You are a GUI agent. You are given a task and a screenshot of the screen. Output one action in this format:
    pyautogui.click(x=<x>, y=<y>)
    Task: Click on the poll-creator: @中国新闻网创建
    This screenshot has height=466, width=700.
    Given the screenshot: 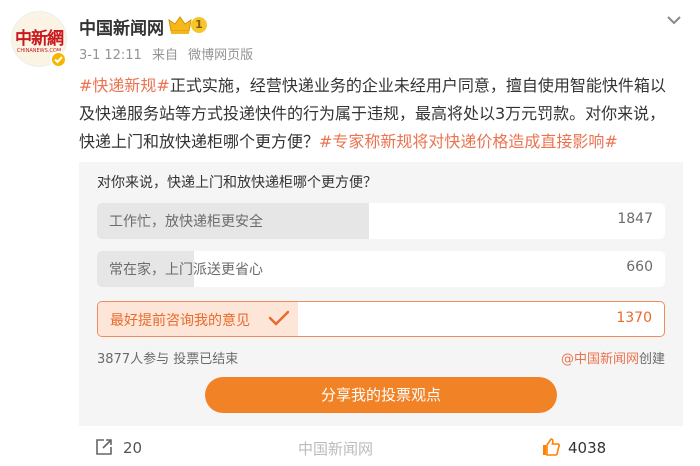 What is the action you would take?
    pyautogui.click(x=613, y=357)
    